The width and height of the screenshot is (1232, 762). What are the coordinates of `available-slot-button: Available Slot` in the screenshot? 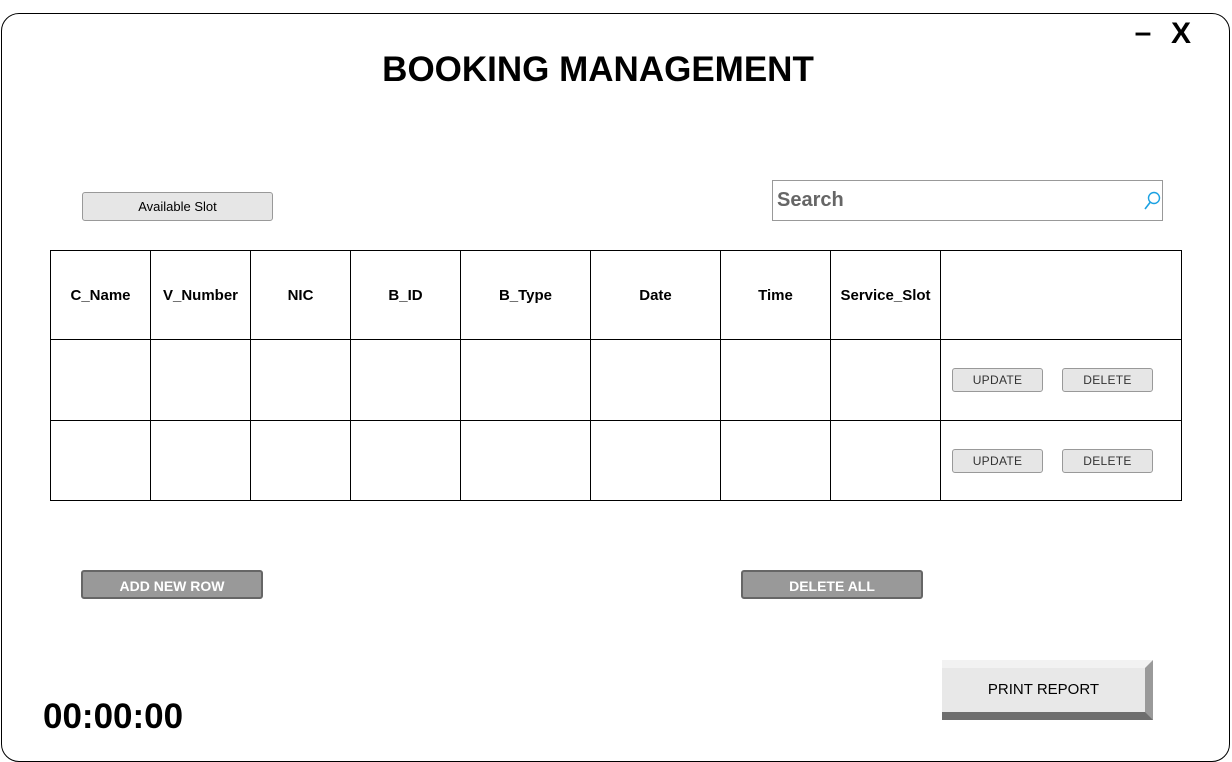 It's located at (177, 206).